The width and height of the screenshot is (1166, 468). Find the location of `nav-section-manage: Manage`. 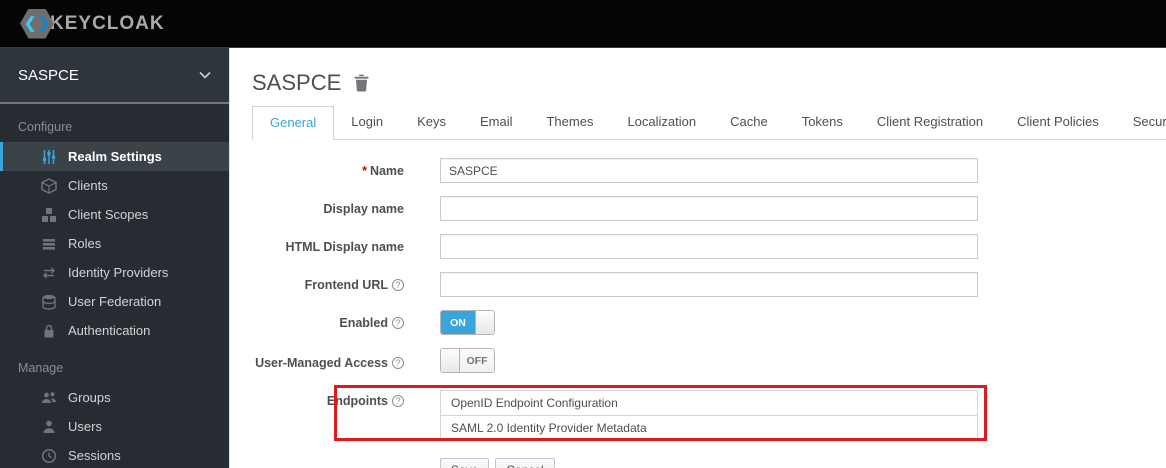

nav-section-manage: Manage is located at coordinates (41, 368).